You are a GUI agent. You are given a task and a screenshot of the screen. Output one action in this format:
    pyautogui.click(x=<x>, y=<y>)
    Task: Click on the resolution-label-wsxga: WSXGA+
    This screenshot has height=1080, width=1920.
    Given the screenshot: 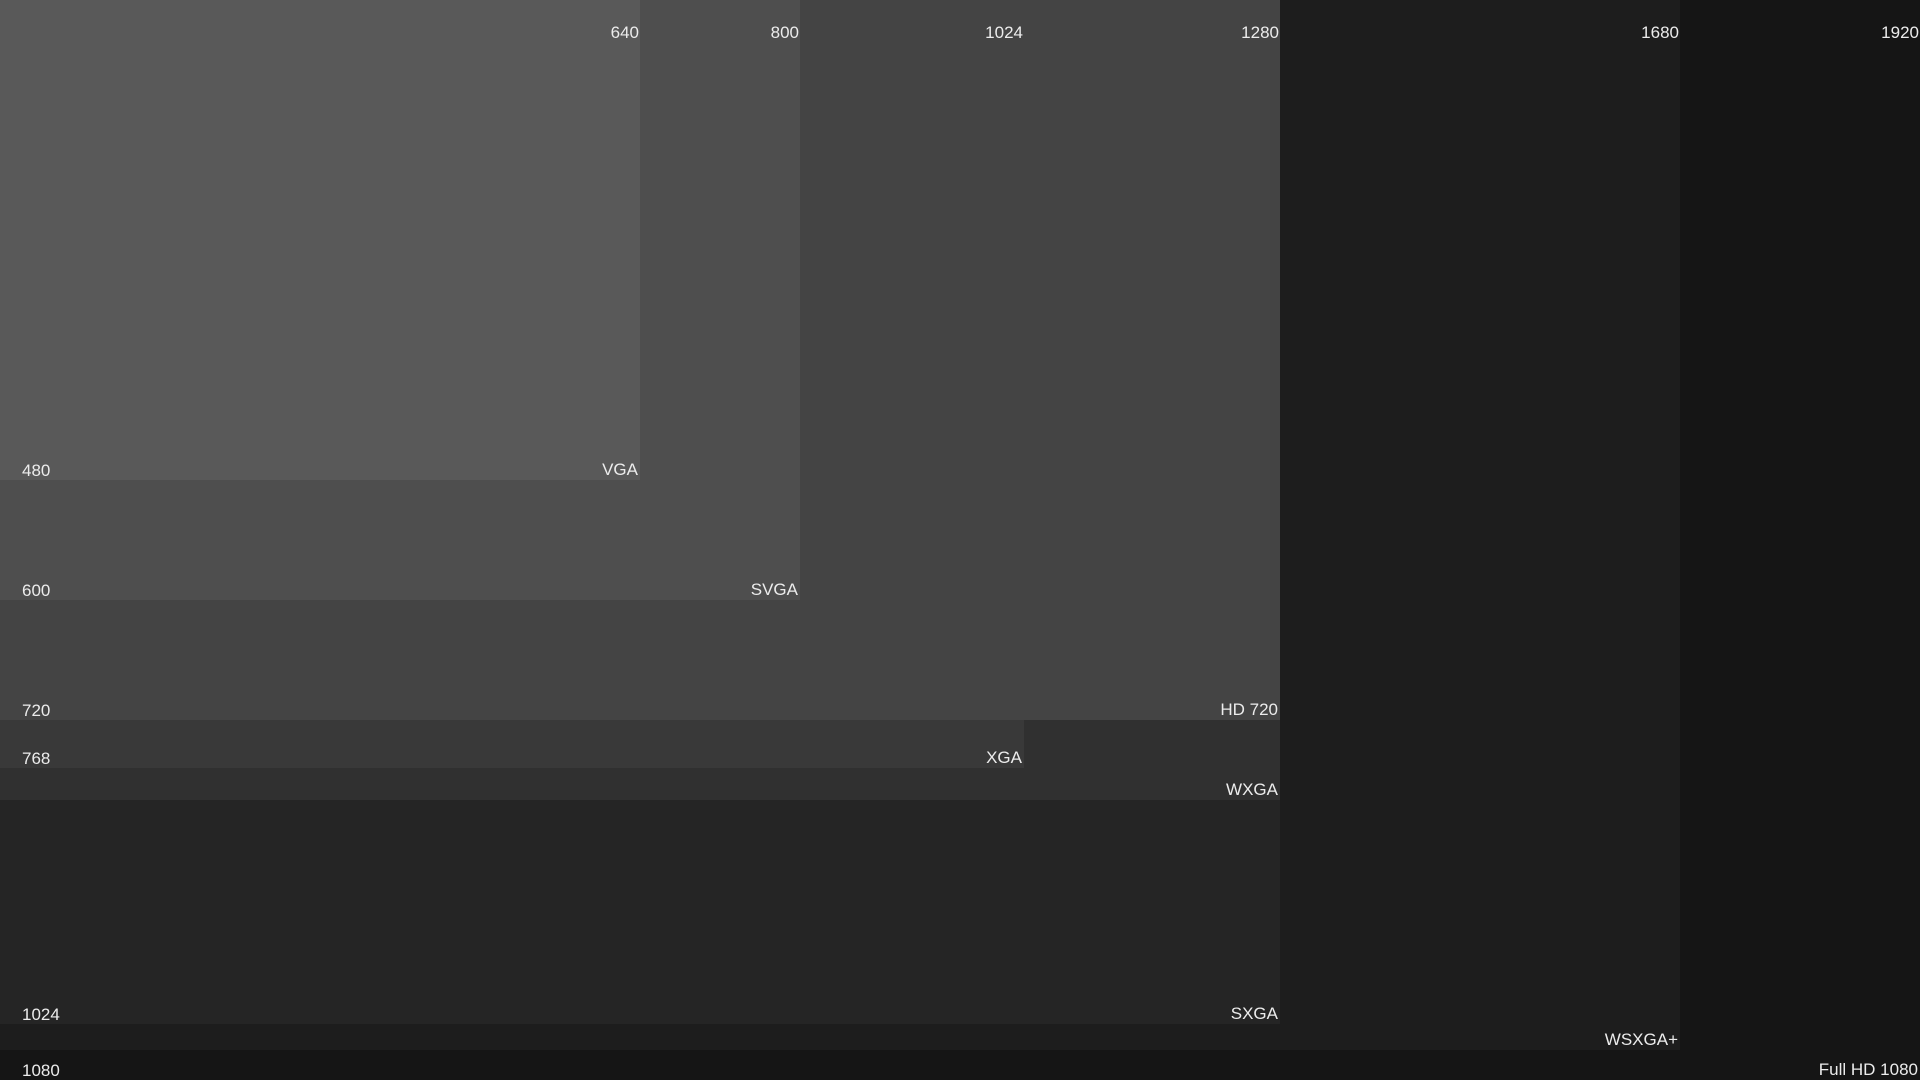 What is the action you would take?
    pyautogui.click(x=1641, y=1039)
    